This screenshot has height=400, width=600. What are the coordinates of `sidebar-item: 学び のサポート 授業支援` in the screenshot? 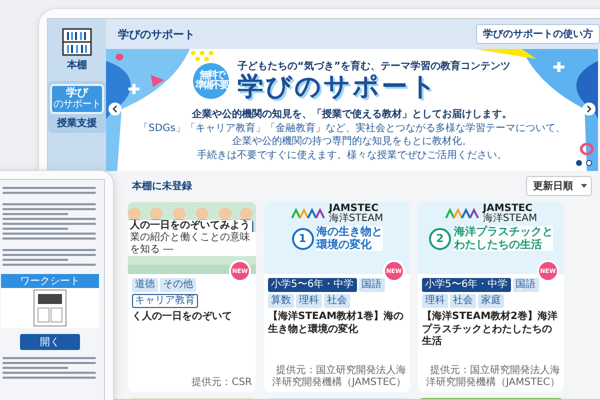 It's located at (77, 107).